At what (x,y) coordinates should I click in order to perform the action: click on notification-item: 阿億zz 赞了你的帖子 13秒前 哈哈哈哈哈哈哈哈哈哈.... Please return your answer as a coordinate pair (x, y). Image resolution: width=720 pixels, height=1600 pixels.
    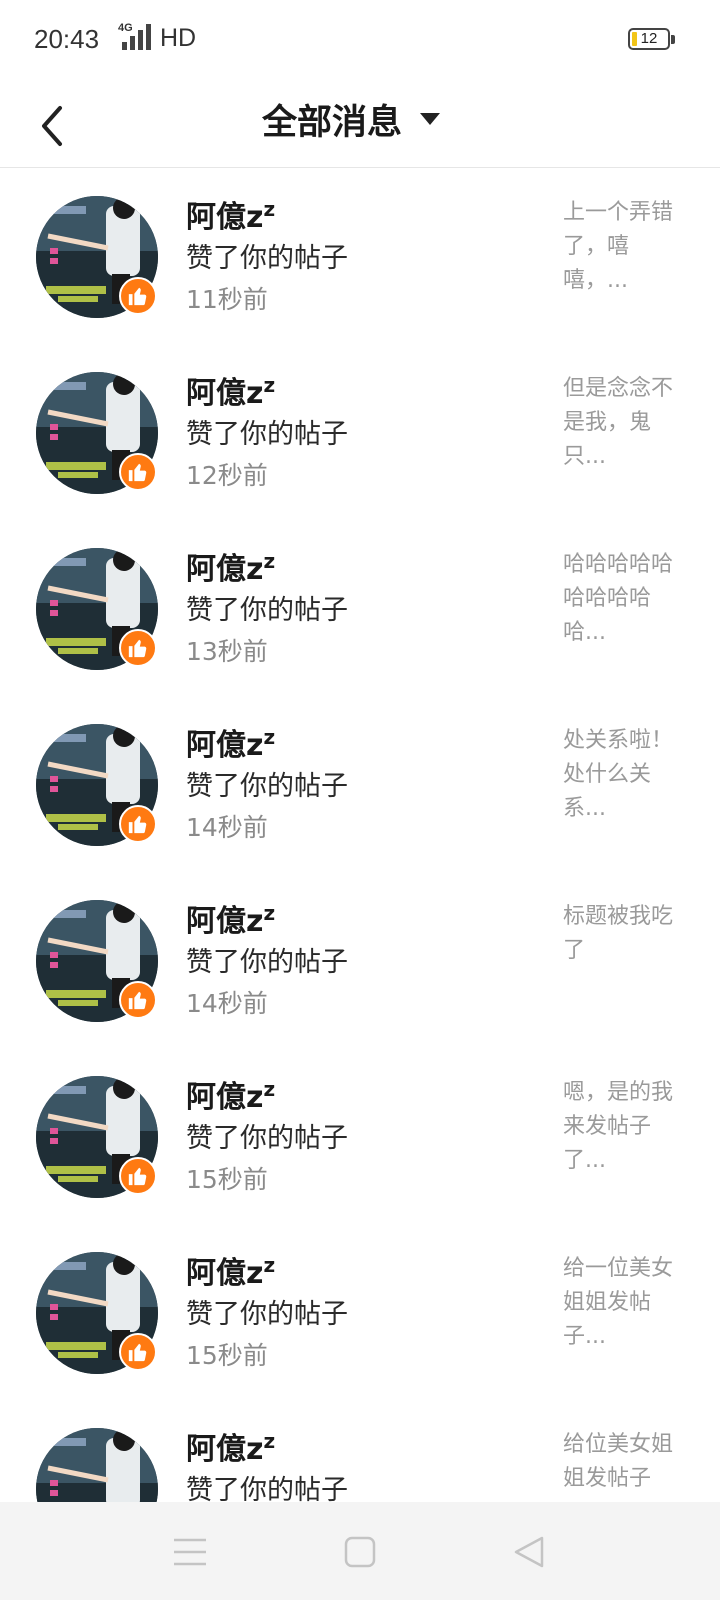
    Looking at the image, I should click on (360, 608).